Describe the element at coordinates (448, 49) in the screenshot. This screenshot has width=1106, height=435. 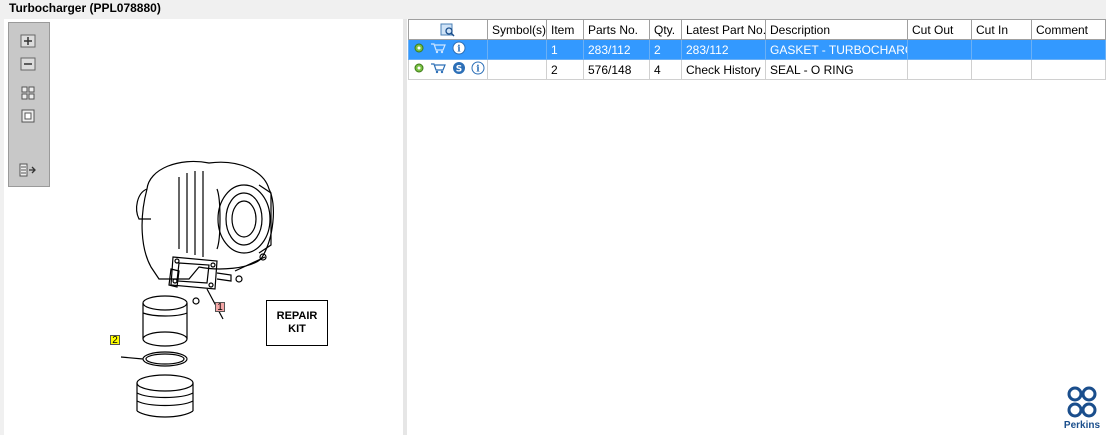
I see `row-actions: i` at that location.